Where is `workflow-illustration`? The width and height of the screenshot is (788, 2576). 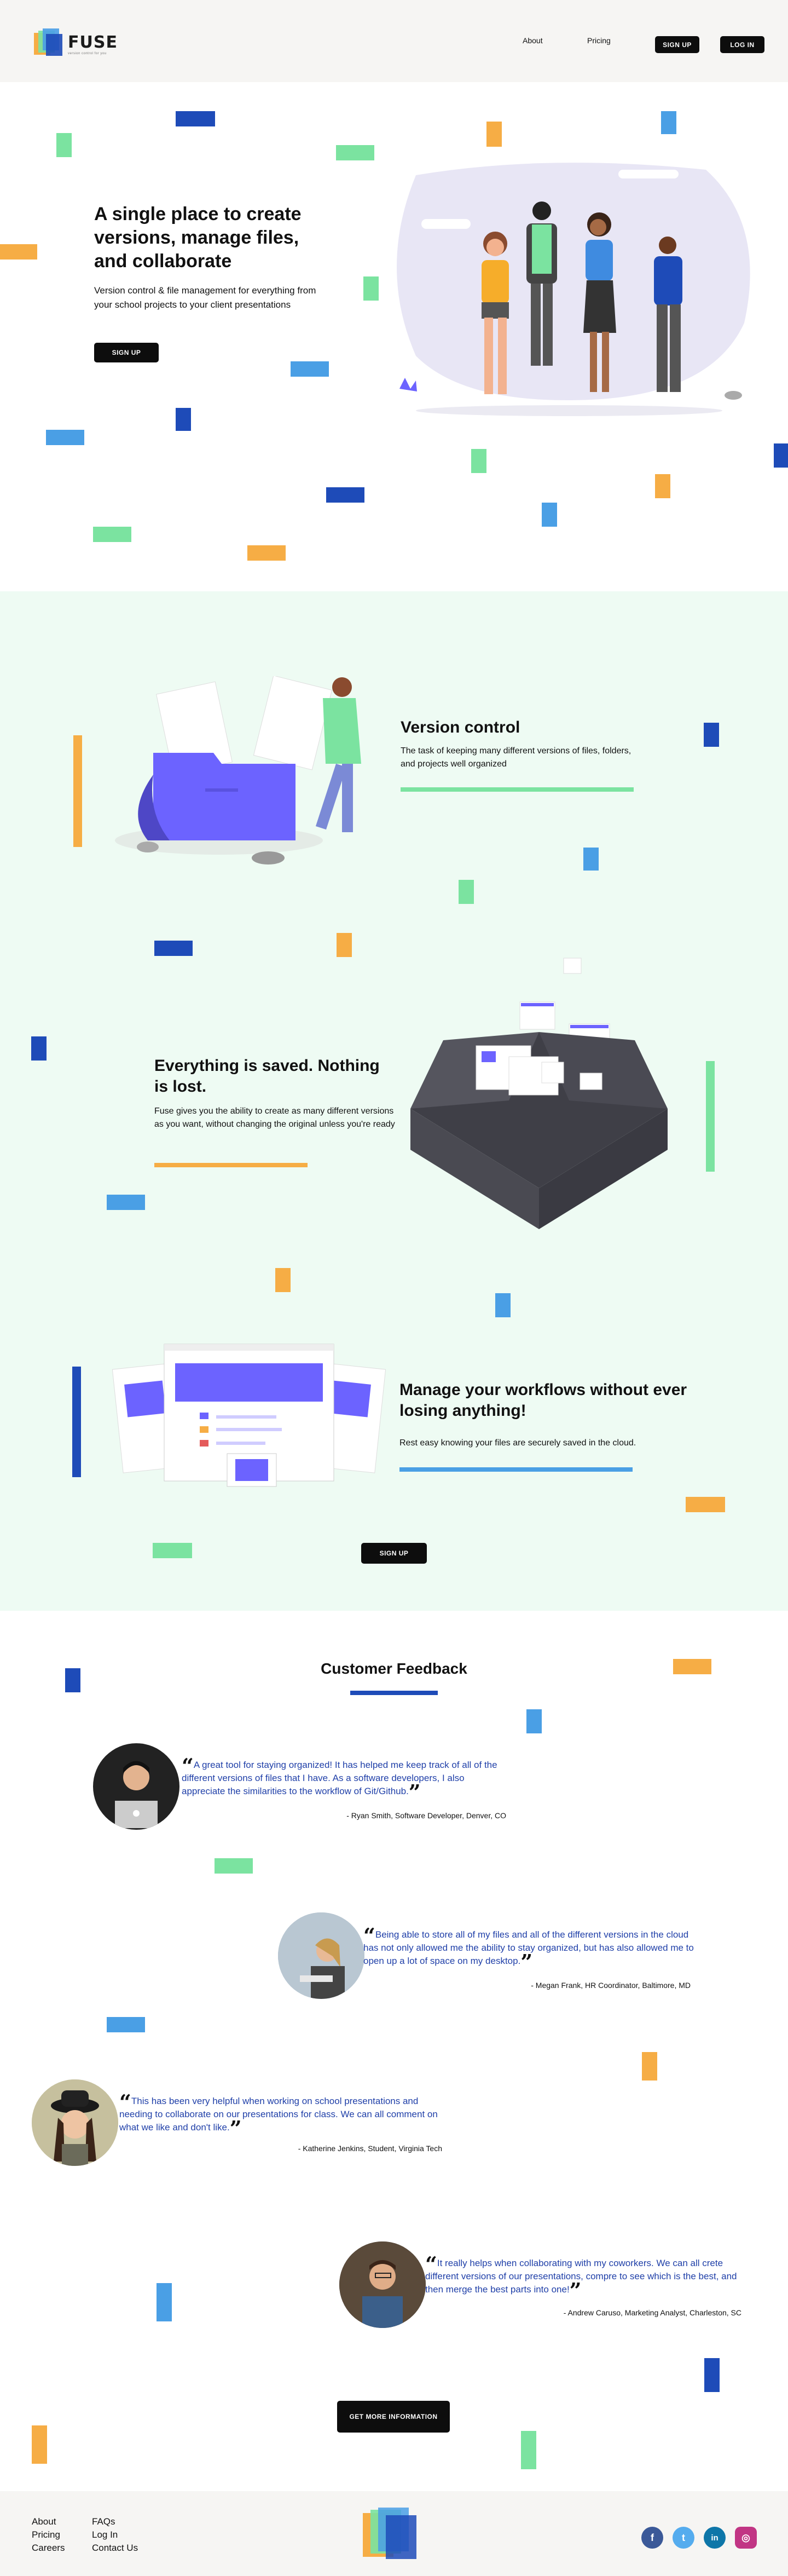
workflow-illustration is located at coordinates (249, 1415).